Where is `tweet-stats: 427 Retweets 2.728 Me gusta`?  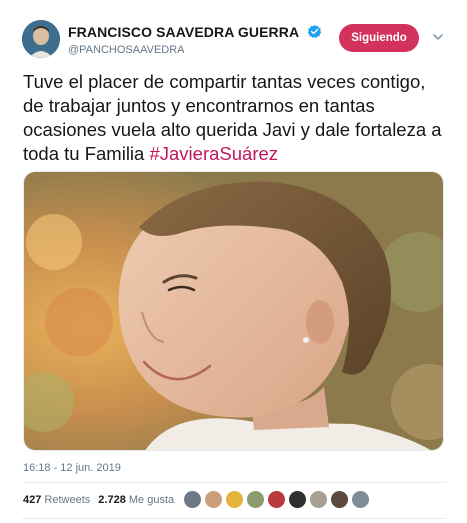 tweet-stats: 427 Retweets 2.728 Me gusta is located at coordinates (102, 500).